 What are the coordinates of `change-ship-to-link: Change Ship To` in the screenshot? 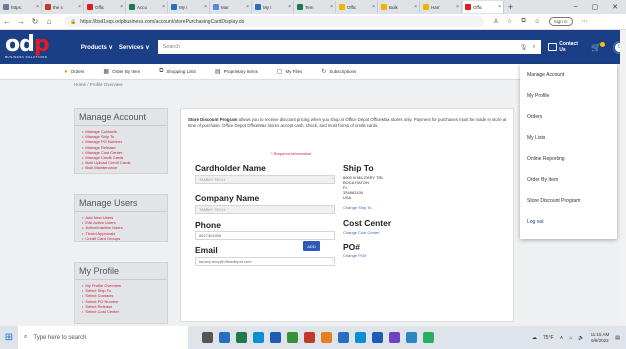 It's located at (357, 207).